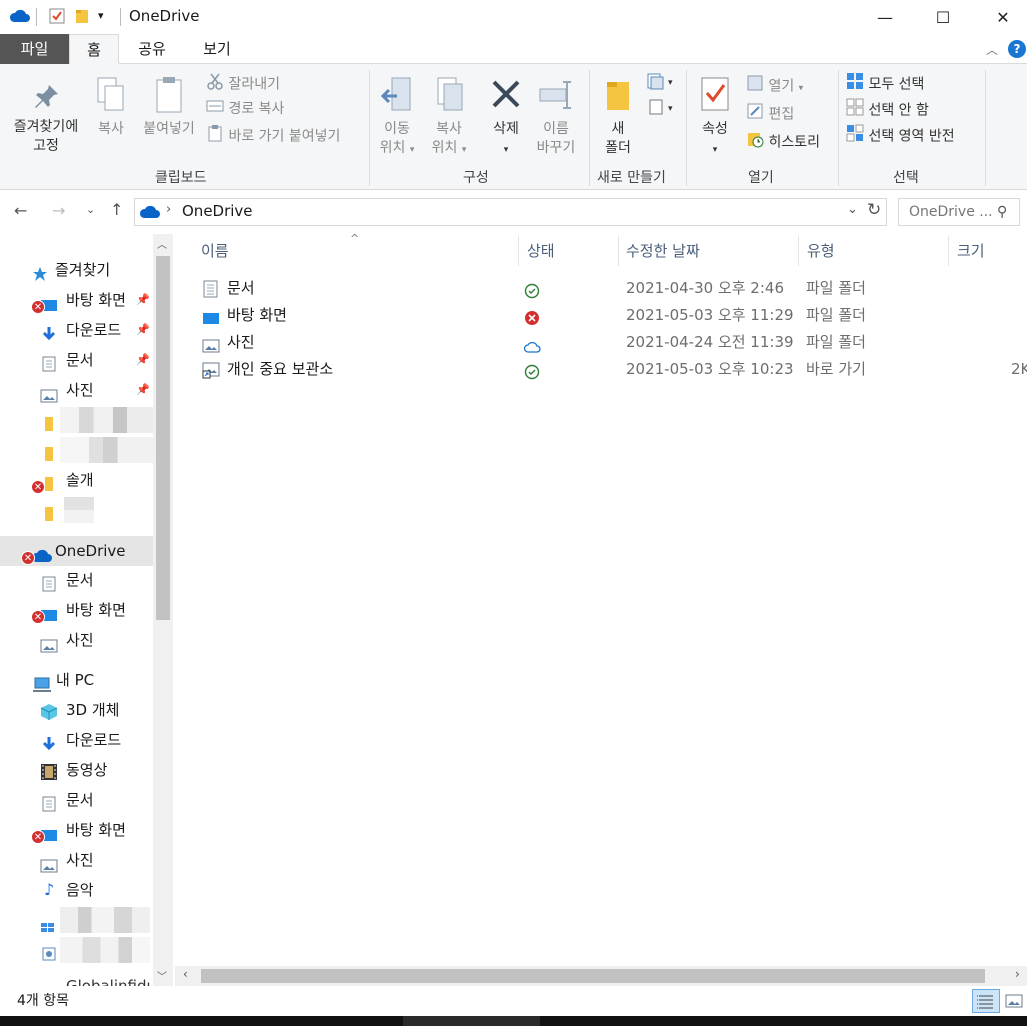 The height and width of the screenshot is (1026, 1027). Describe the element at coordinates (273, 136) in the screenshot. I see `paste-shortcut-button: 바로 가기 붙여넣기` at that location.